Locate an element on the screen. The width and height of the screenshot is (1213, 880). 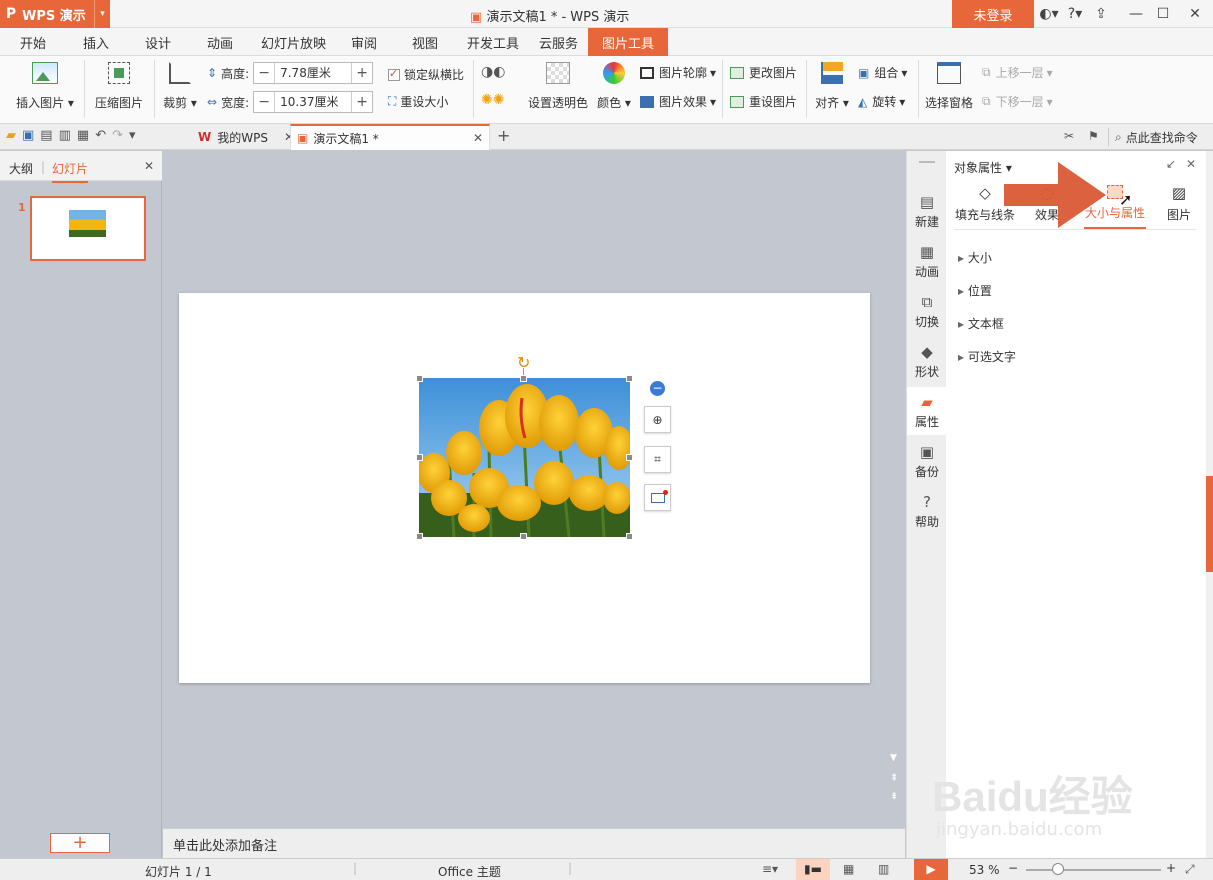
tab-design: 设计 is located at coordinates (158, 42).